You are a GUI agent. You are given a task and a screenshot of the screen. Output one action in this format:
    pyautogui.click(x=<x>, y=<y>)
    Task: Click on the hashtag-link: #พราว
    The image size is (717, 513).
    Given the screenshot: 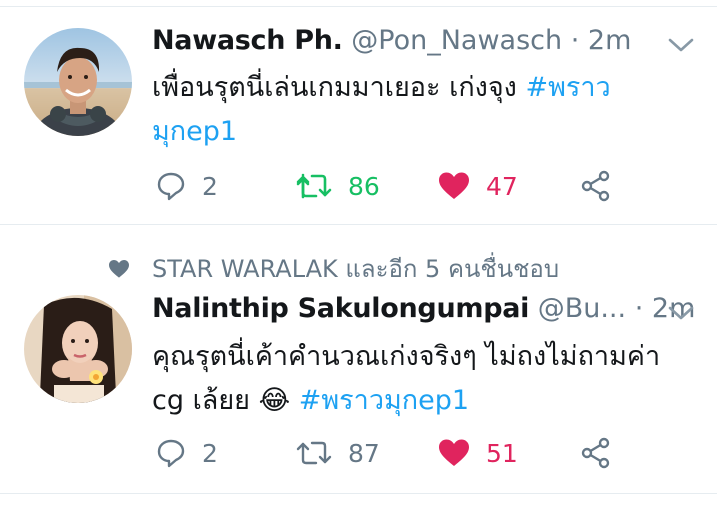 What is the action you would take?
    pyautogui.click(x=567, y=87)
    